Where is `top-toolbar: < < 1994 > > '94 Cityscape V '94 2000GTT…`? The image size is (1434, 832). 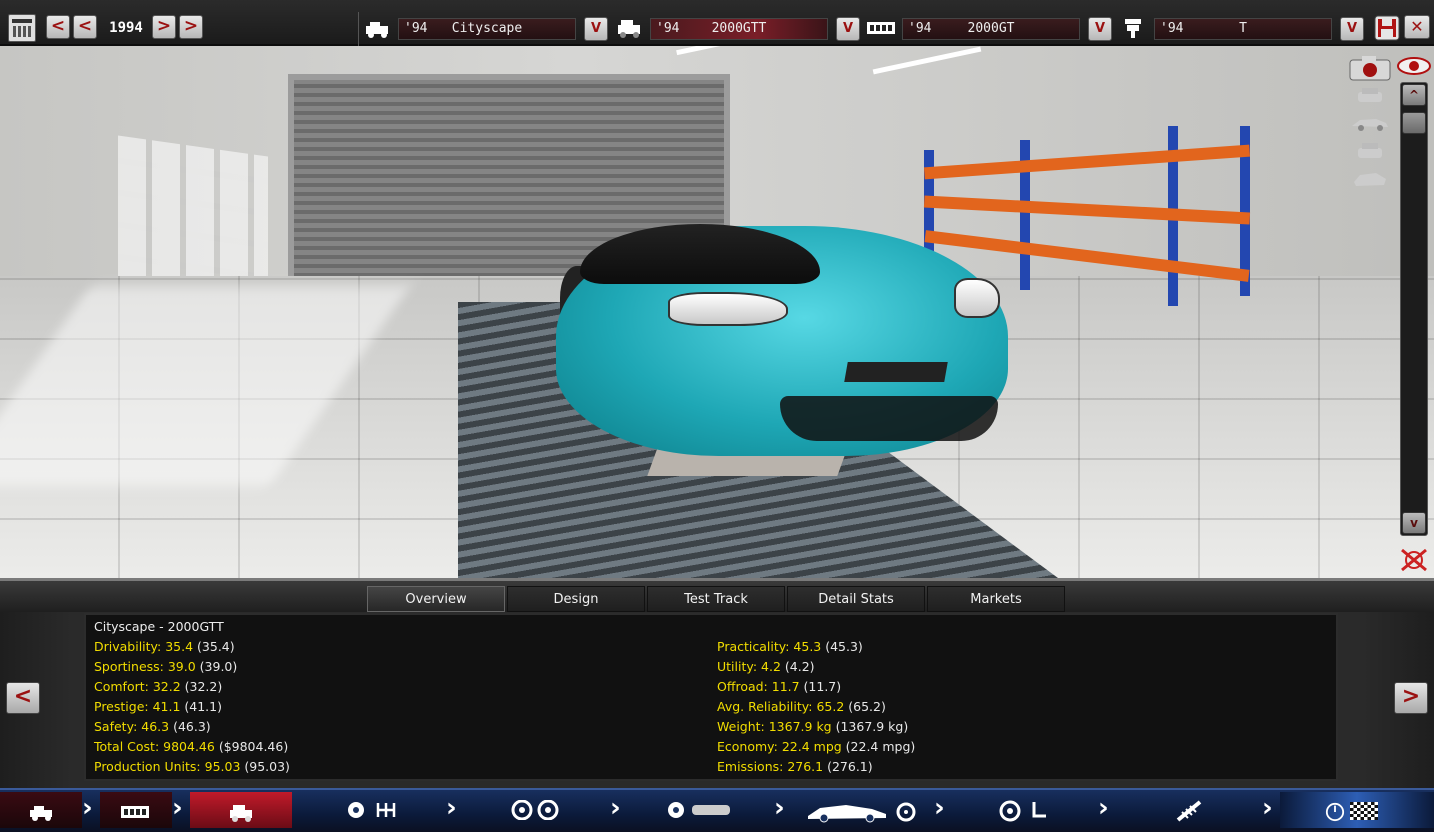 top-toolbar: < < 1994 > > '94 Cityscape V '94 2000GTT… is located at coordinates (717, 23).